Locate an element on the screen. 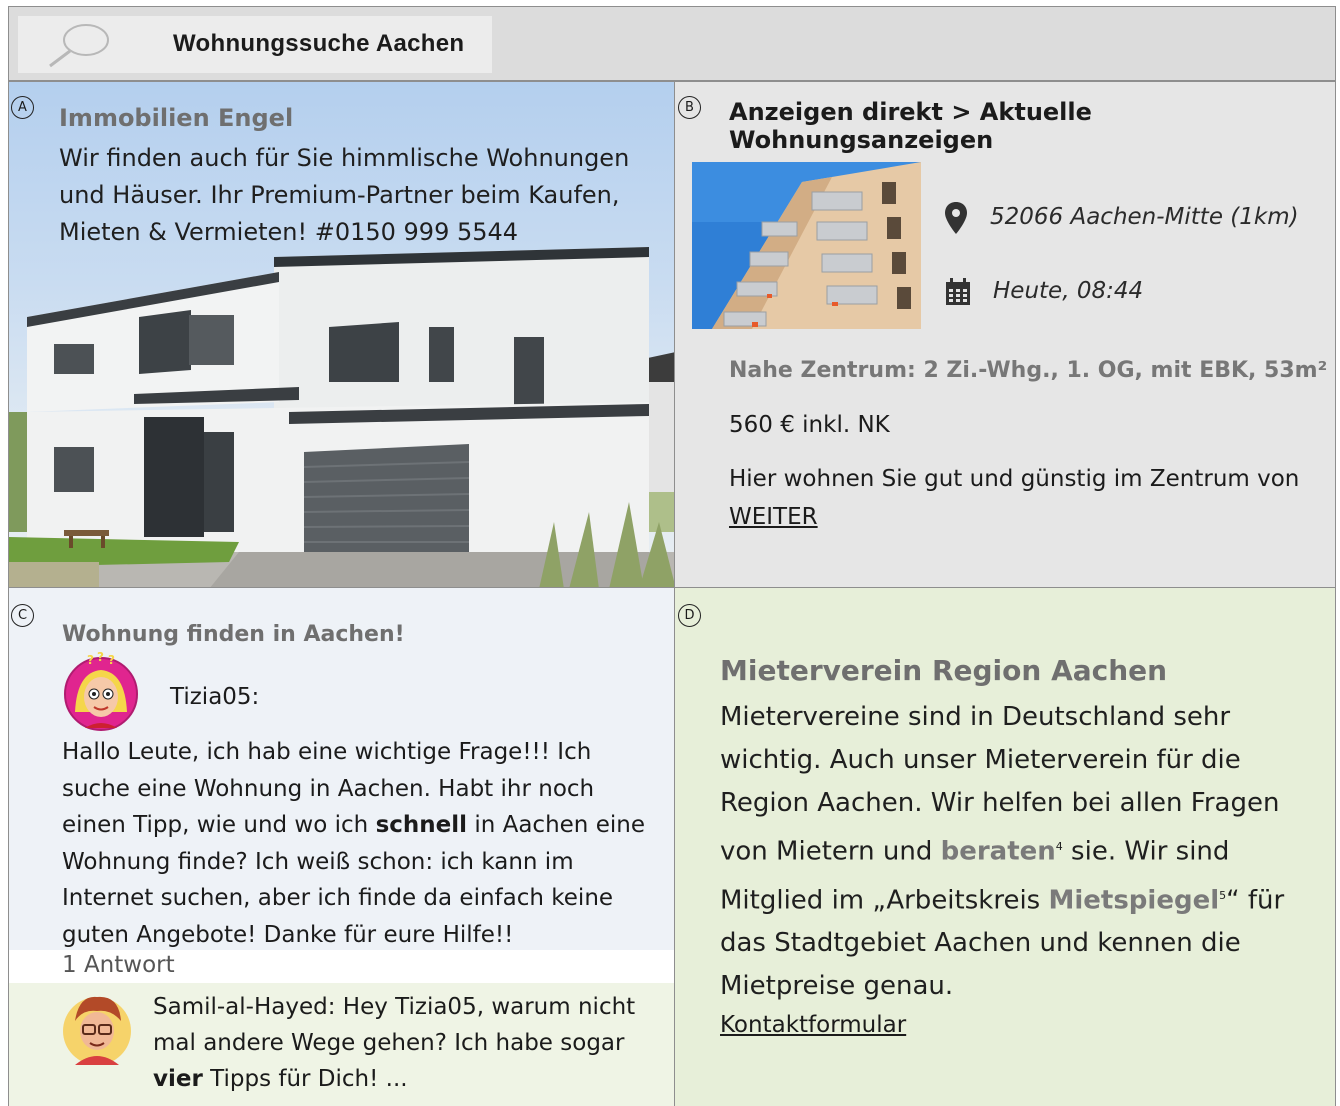 The image size is (1340, 1106). answer-count: 1 Antwort is located at coordinates (118, 965).